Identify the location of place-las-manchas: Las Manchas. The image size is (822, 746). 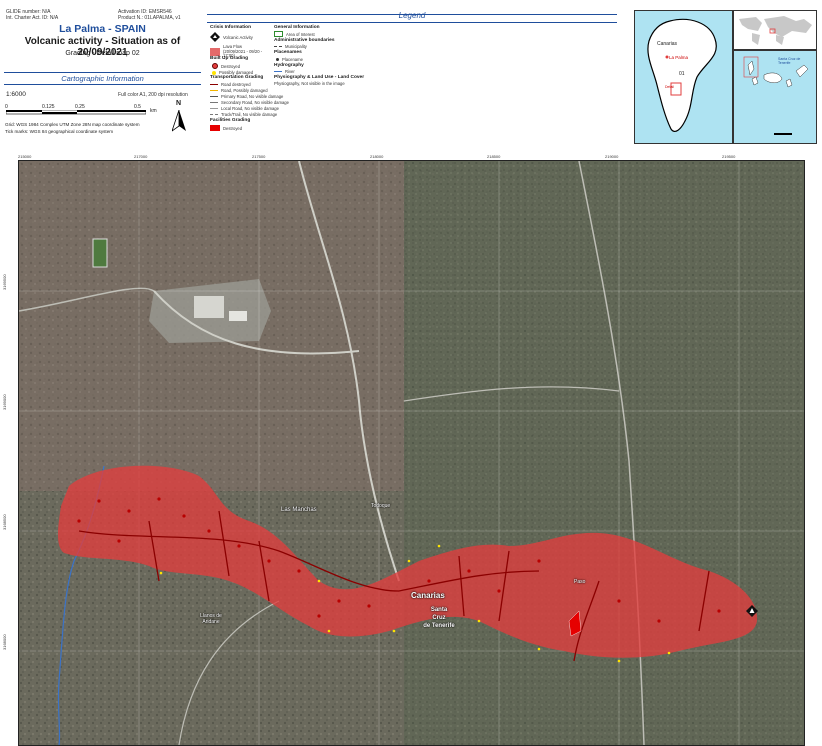
(299, 510).